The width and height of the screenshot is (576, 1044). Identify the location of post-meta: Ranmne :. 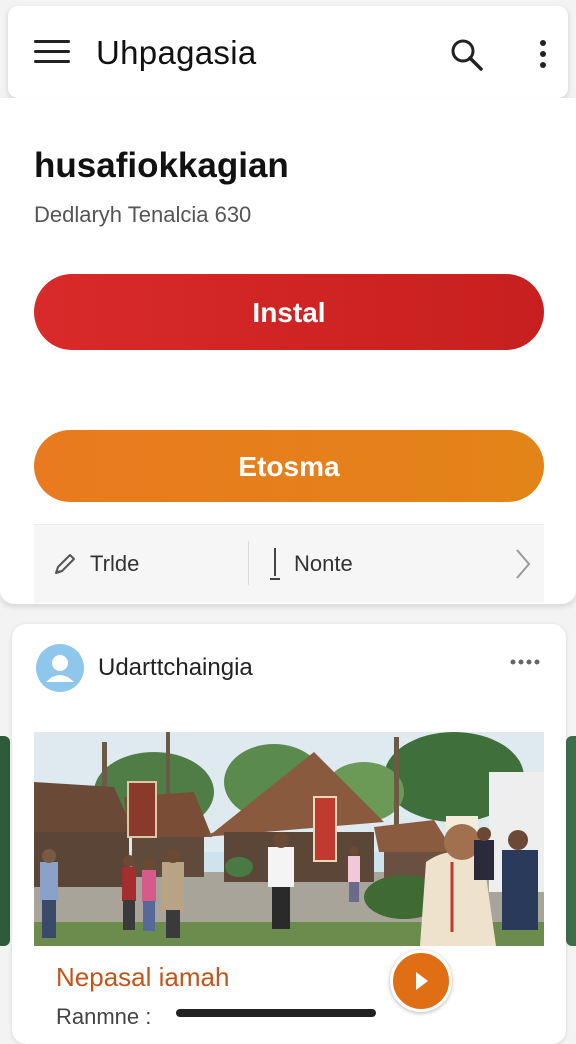
(104, 1016).